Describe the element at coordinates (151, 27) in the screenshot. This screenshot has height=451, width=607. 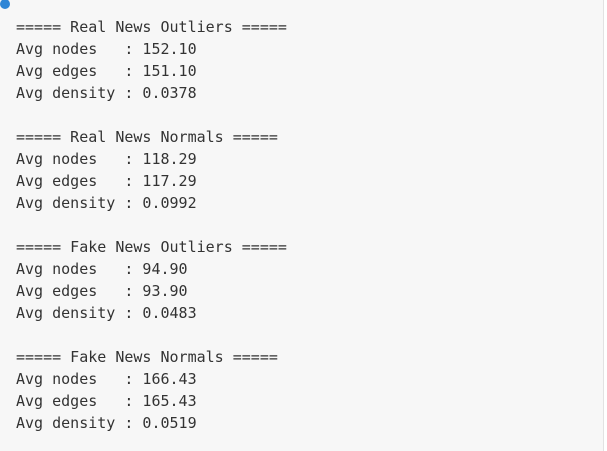
I see `section-header: ===== Real News Outliers =====` at that location.